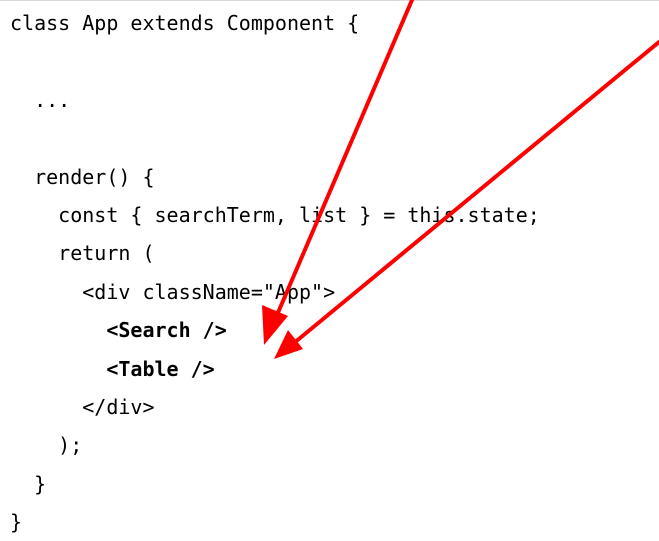 Image resolution: width=659 pixels, height=541 pixels. I want to click on code-line-5: render() {, so click(82, 176).